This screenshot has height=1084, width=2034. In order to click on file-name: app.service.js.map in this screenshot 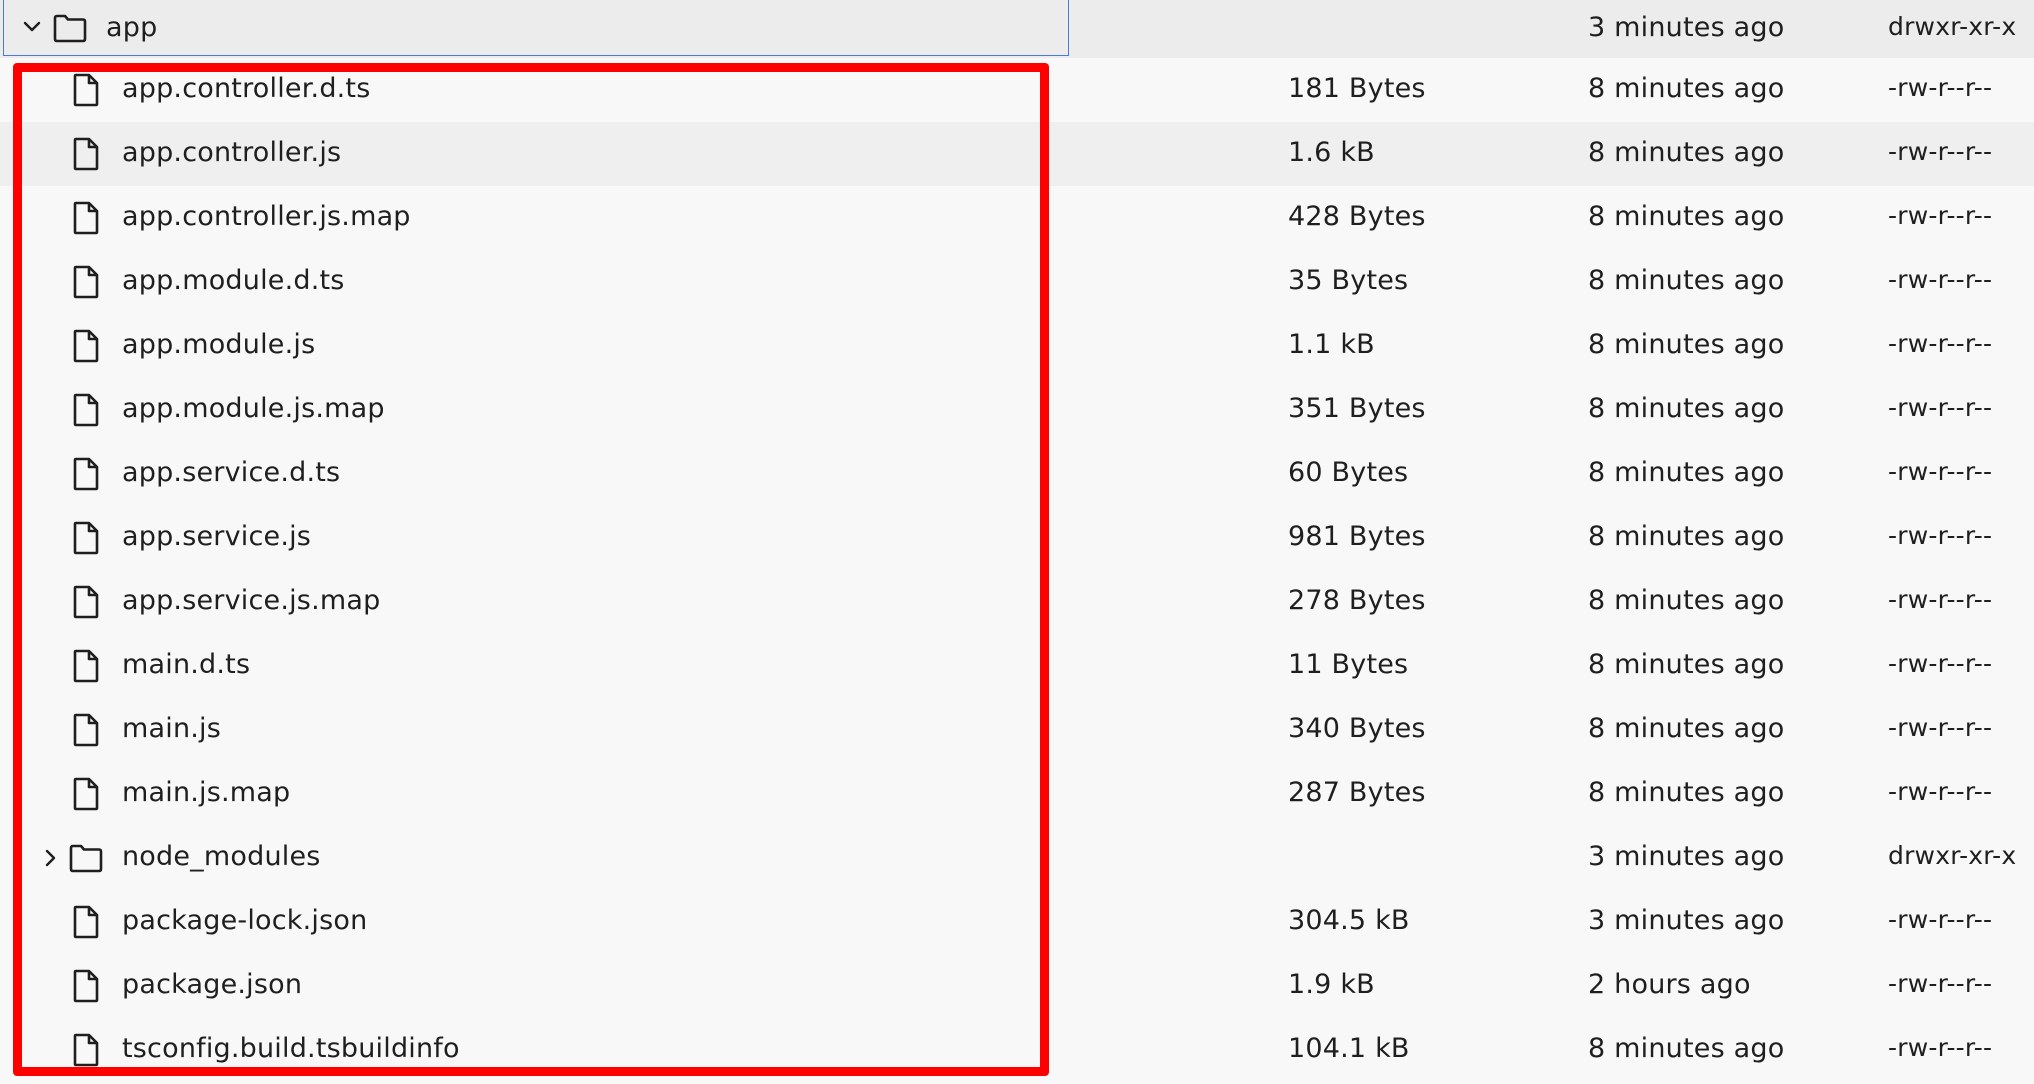, I will do `click(251, 600)`.